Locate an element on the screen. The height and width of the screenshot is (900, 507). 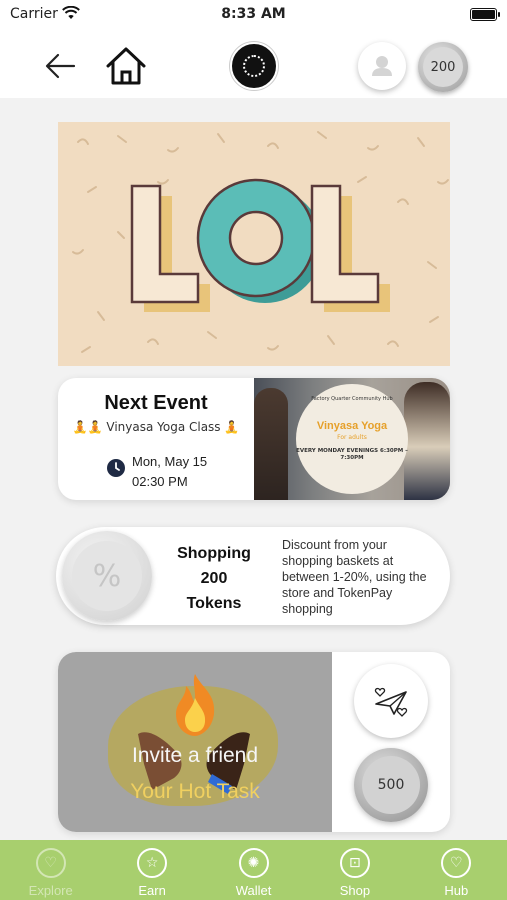
tab-earn: ☆ Earn is located at coordinates (151, 870).